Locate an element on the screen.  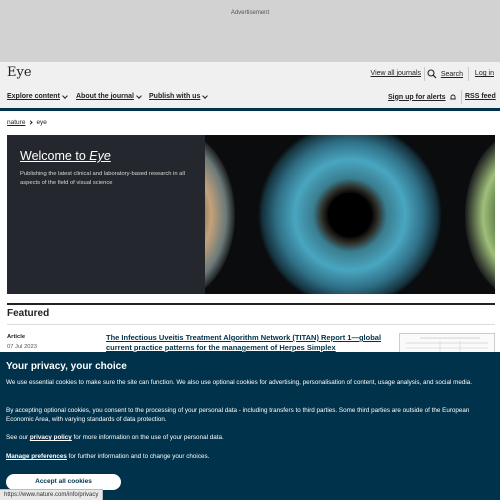
hero-title: Welcome to Eye is located at coordinates (65, 156).